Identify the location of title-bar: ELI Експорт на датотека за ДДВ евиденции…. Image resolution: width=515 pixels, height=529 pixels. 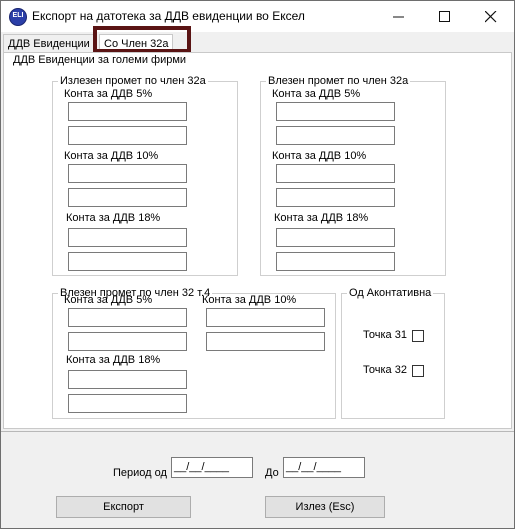
(257, 16).